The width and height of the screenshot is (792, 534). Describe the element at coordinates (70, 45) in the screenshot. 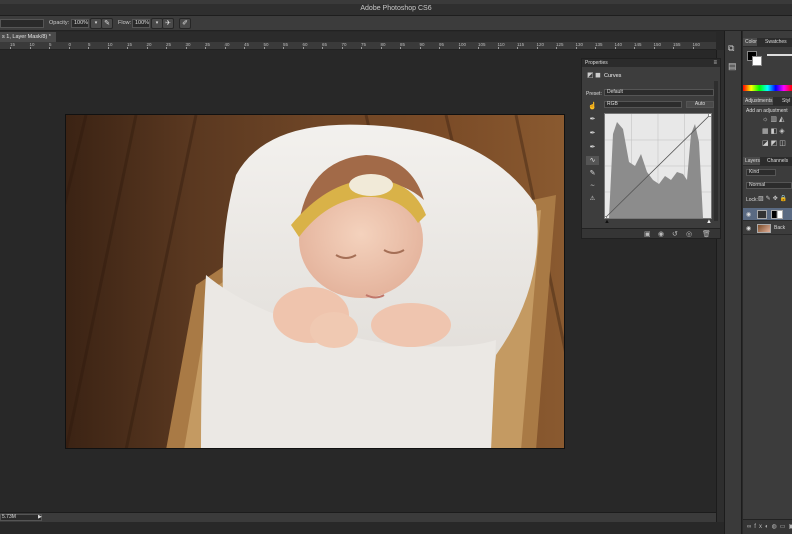

I see `ruler-tick-label: 0` at that location.